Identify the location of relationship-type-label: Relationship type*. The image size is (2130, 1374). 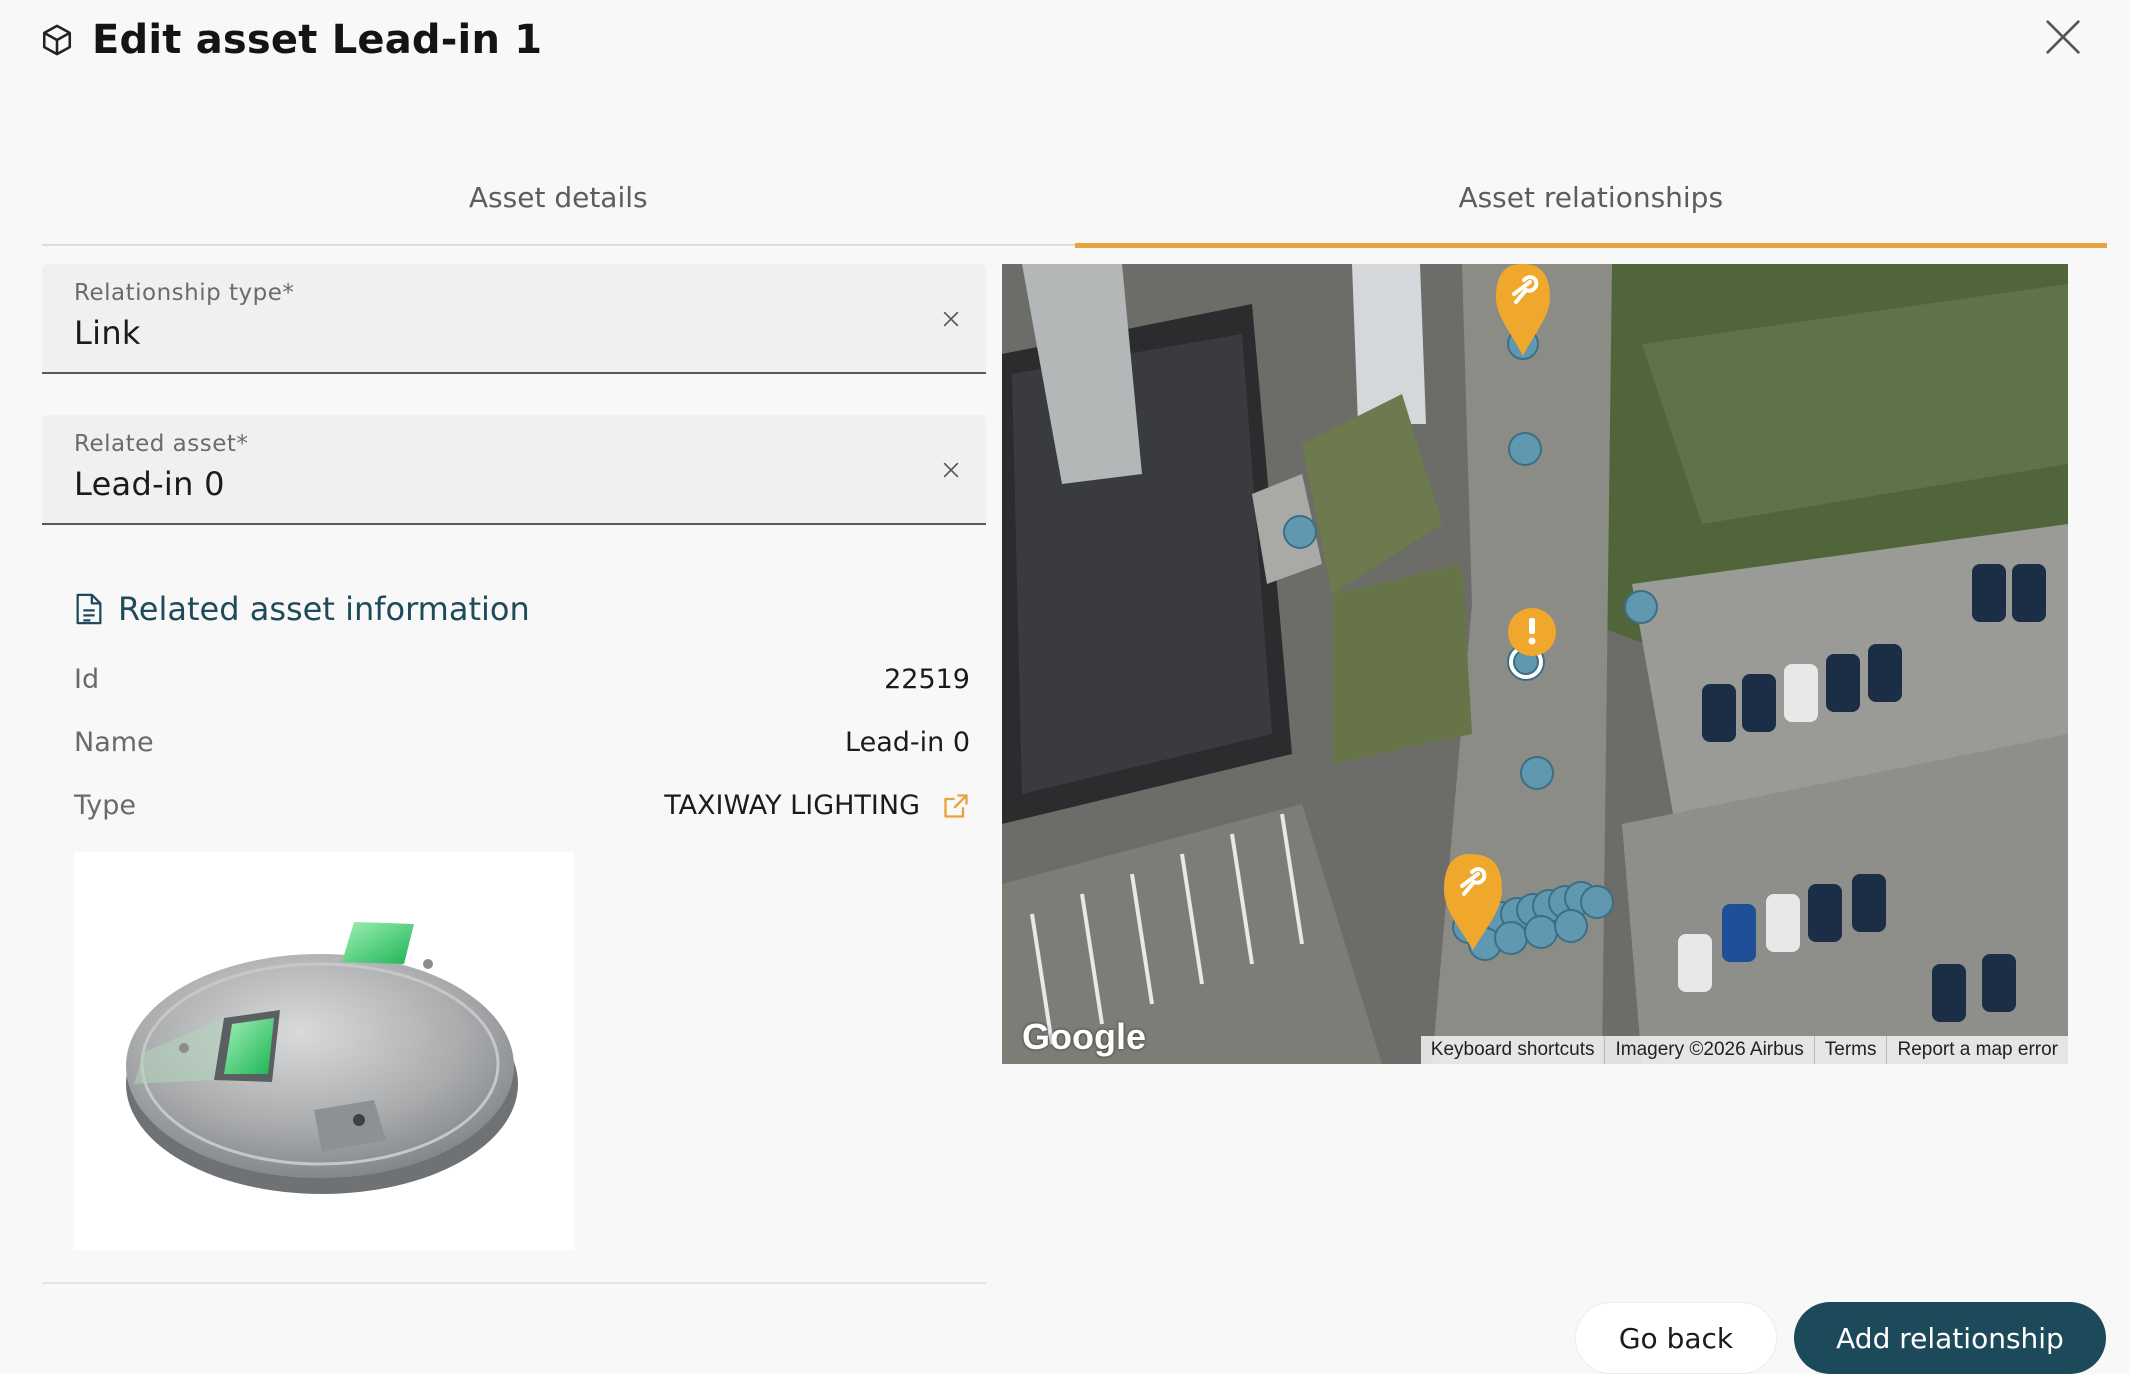
(184, 293).